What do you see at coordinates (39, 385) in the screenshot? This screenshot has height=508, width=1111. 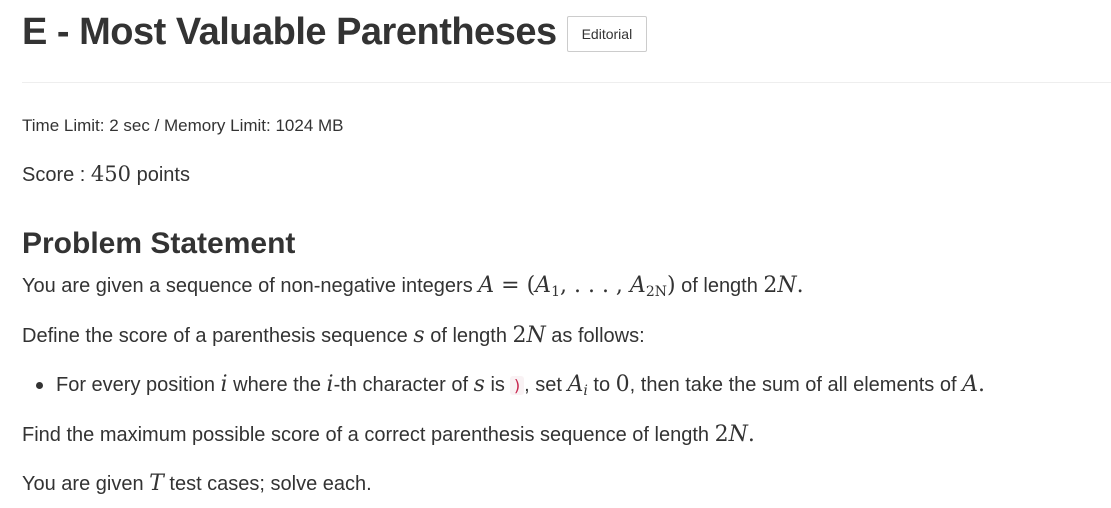 I see `bullet-dot` at bounding box center [39, 385].